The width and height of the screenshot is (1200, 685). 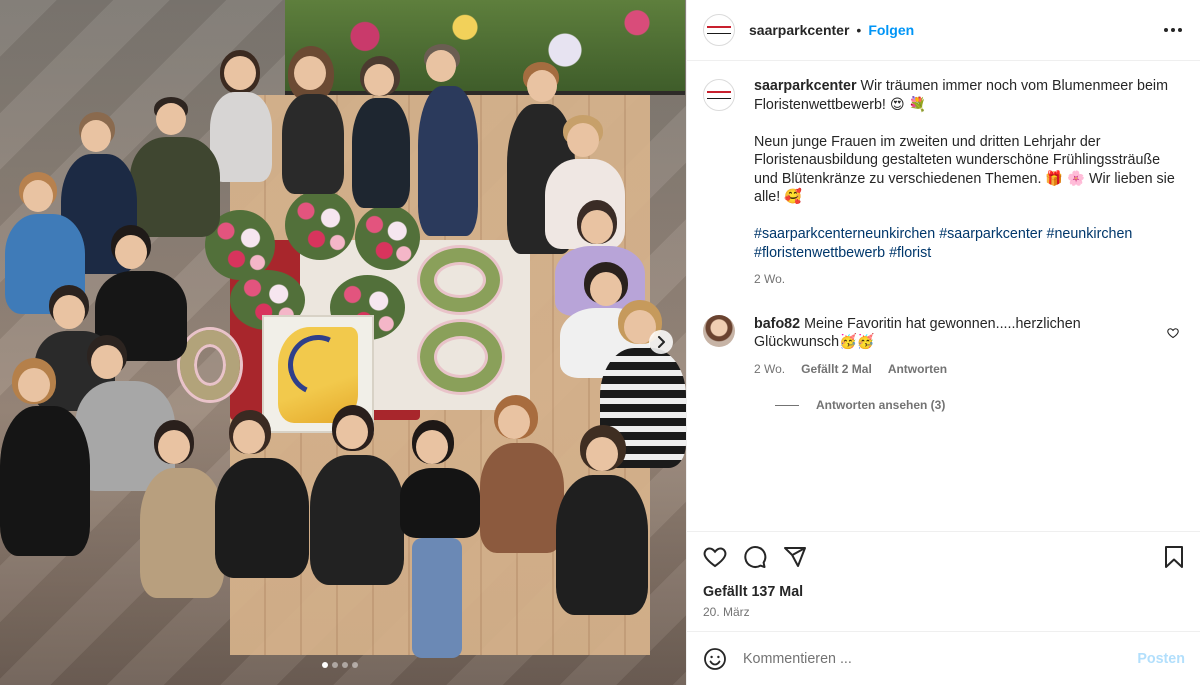 What do you see at coordinates (836, 369) in the screenshot?
I see `comment-likes: Gefällt 2 Mal` at bounding box center [836, 369].